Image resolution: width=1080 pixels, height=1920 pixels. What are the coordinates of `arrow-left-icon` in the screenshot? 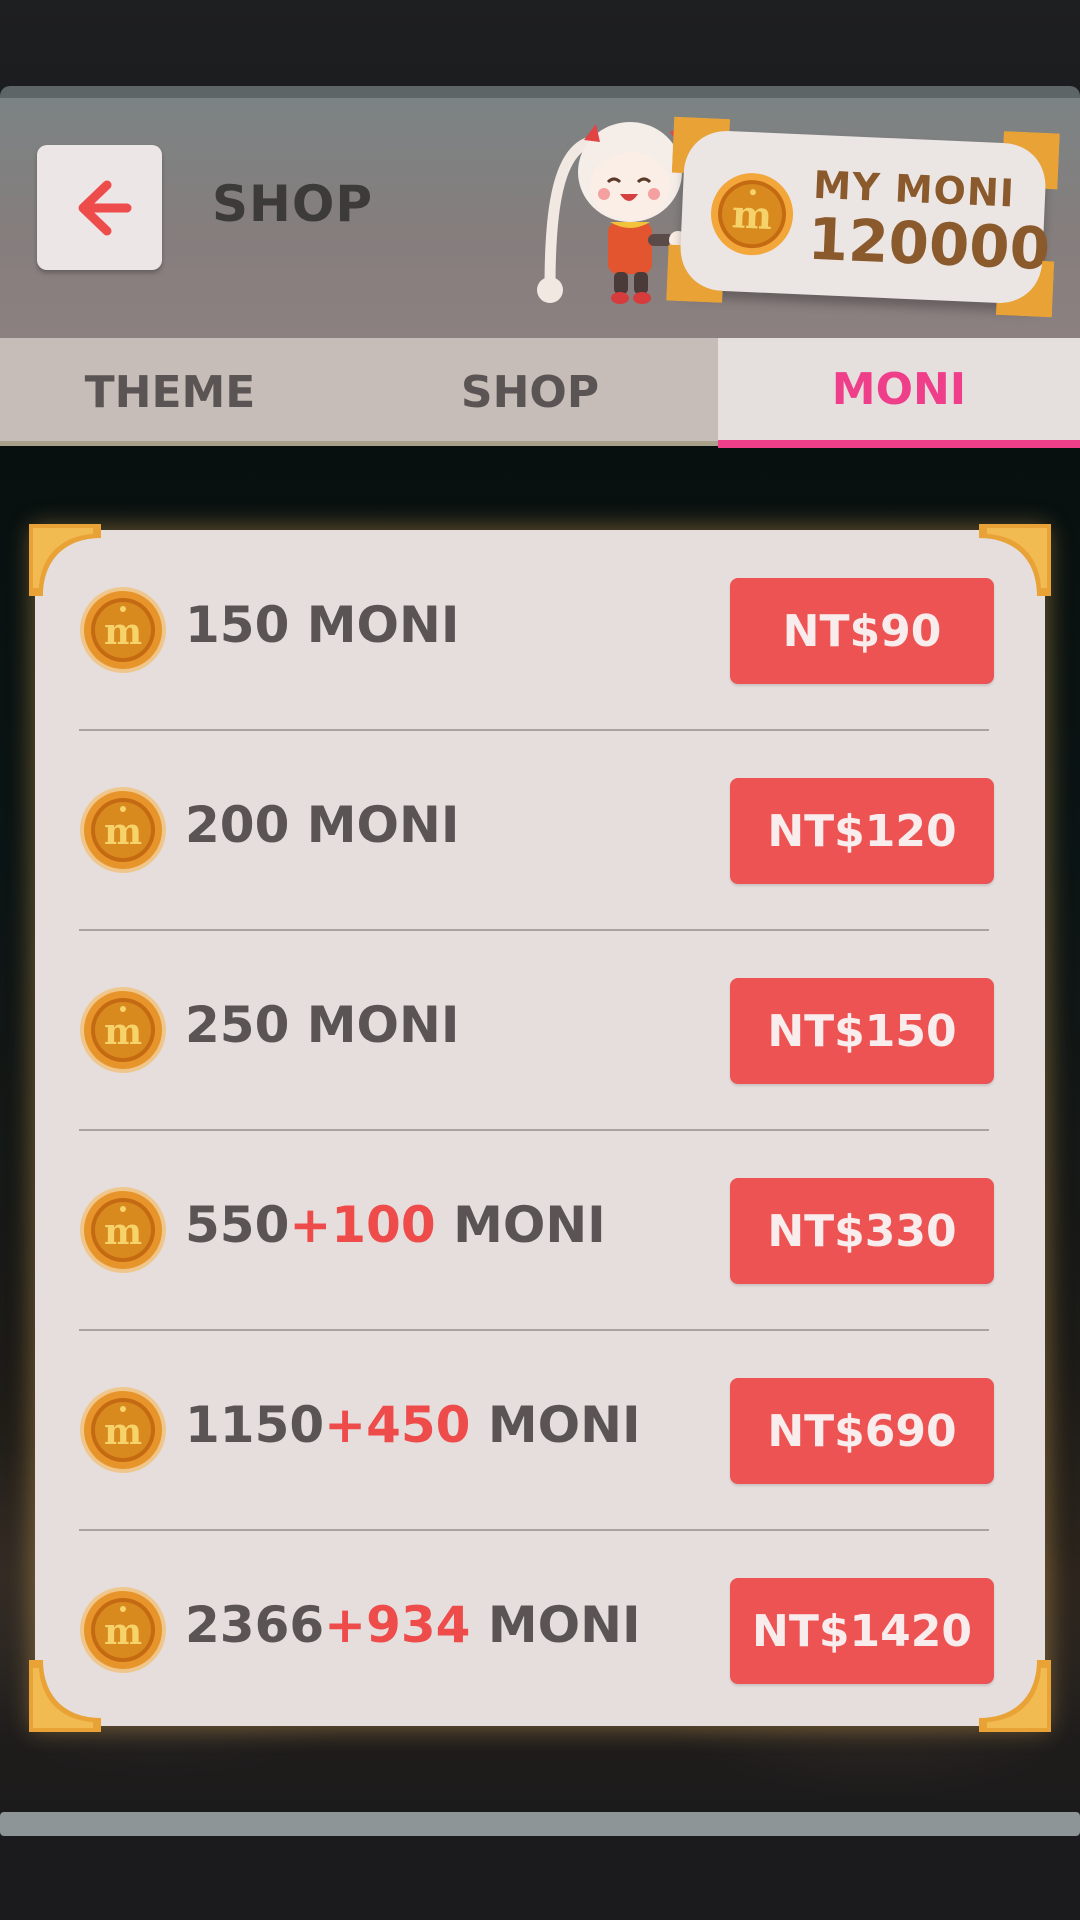 It's located at (105, 208).